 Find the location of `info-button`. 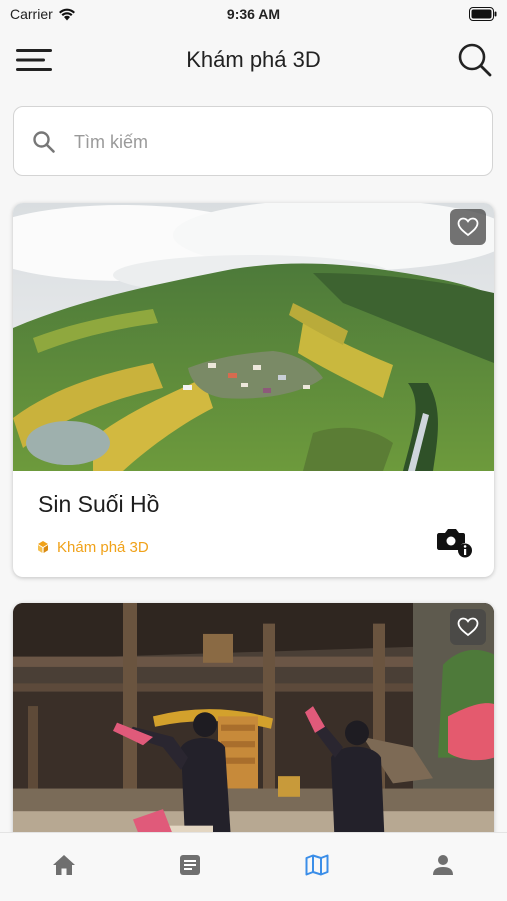

info-button is located at coordinates (454, 543).